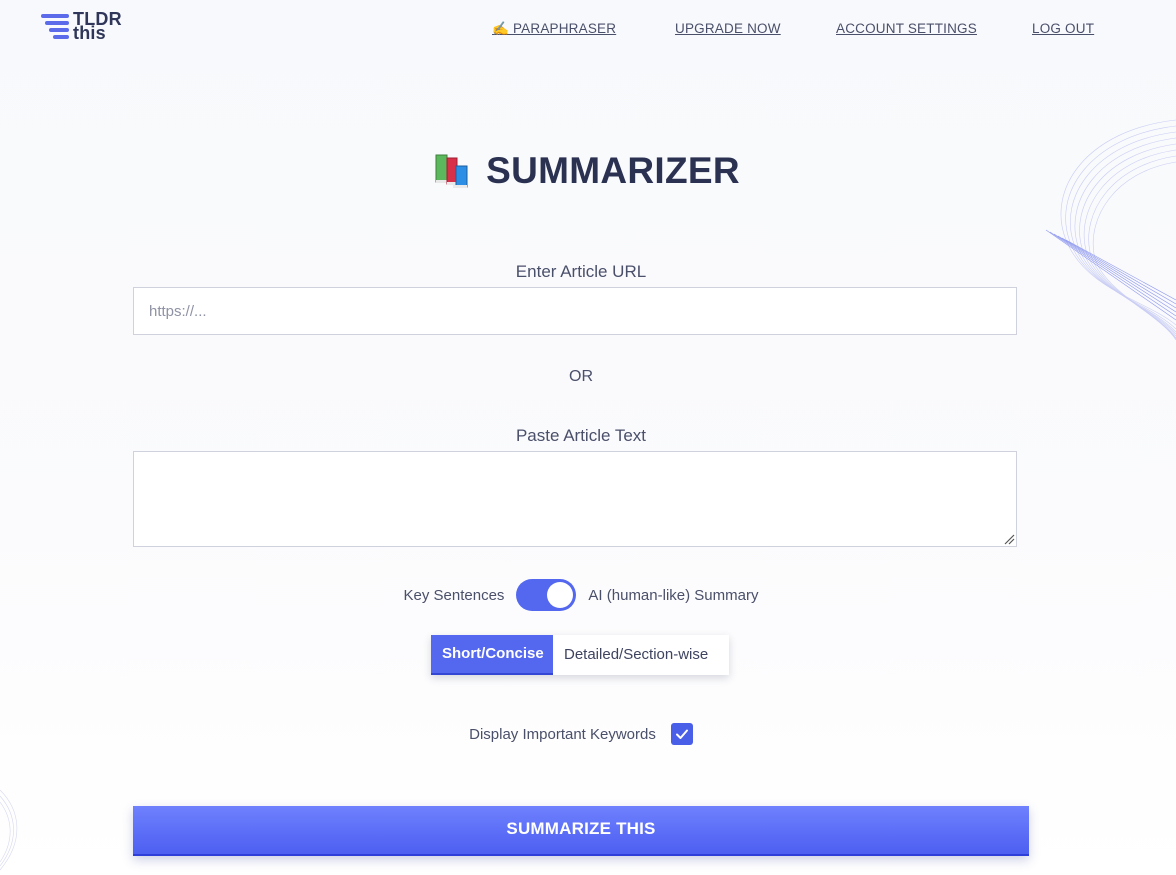  What do you see at coordinates (575, 499) in the screenshot?
I see `article-text-area` at bounding box center [575, 499].